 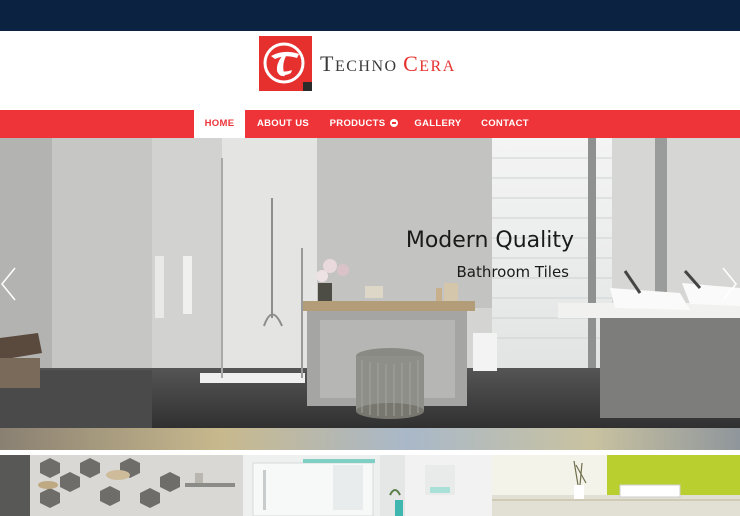 I want to click on nav-item-home: HOME, so click(x=219, y=124).